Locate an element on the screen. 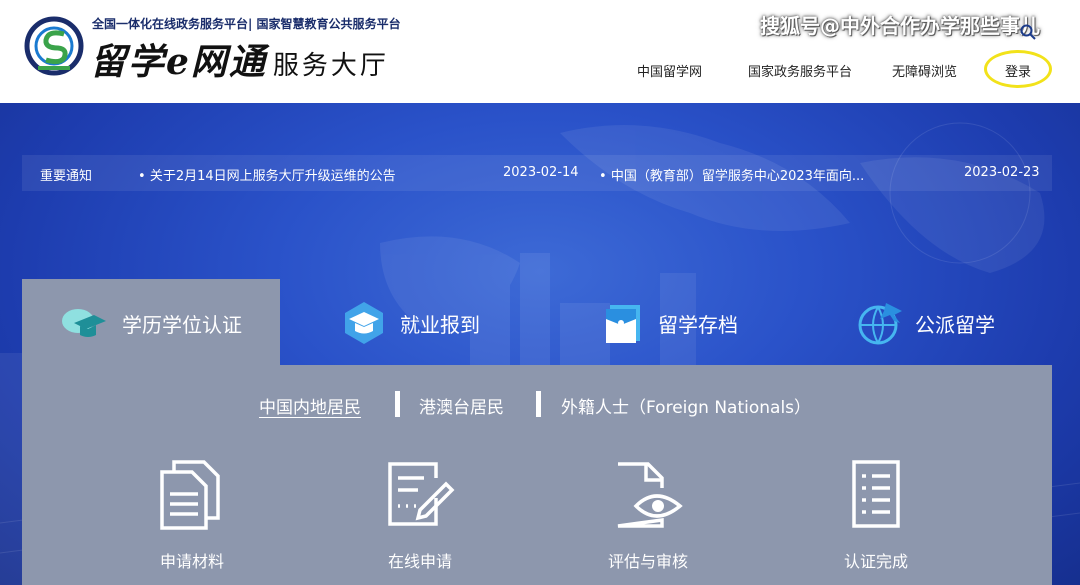  step-evaluation-review: 评估与审核 is located at coordinates (648, 560).